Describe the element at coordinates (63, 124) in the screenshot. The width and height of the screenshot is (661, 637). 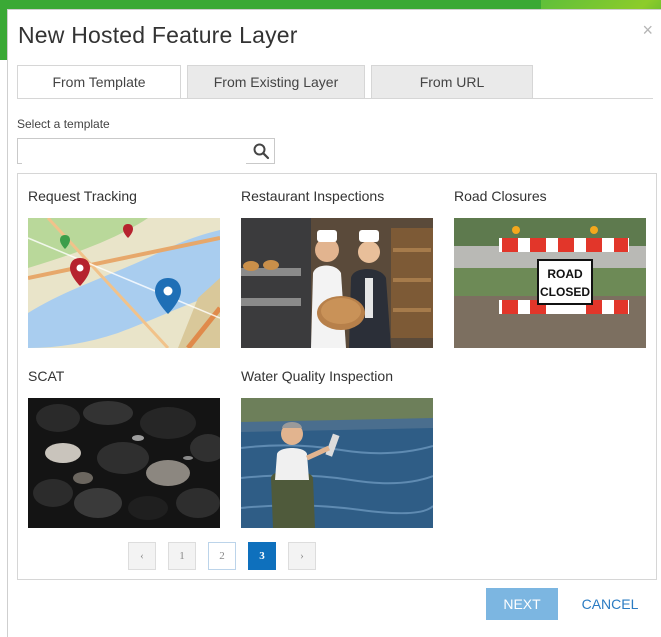
I see `select-template-label: Select a template` at that location.